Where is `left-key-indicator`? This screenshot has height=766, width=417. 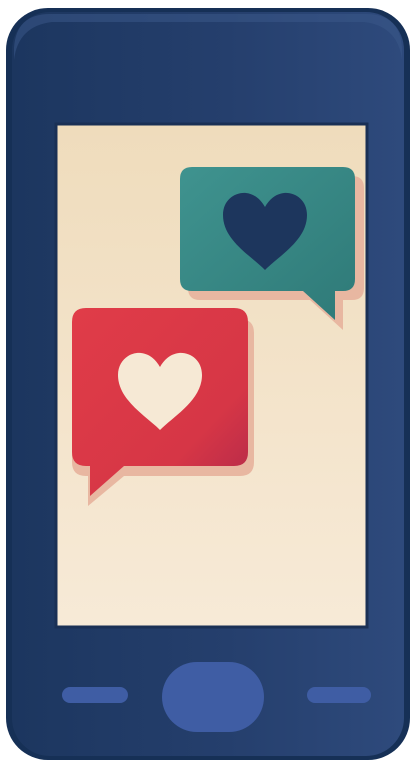 left-key-indicator is located at coordinates (95, 695).